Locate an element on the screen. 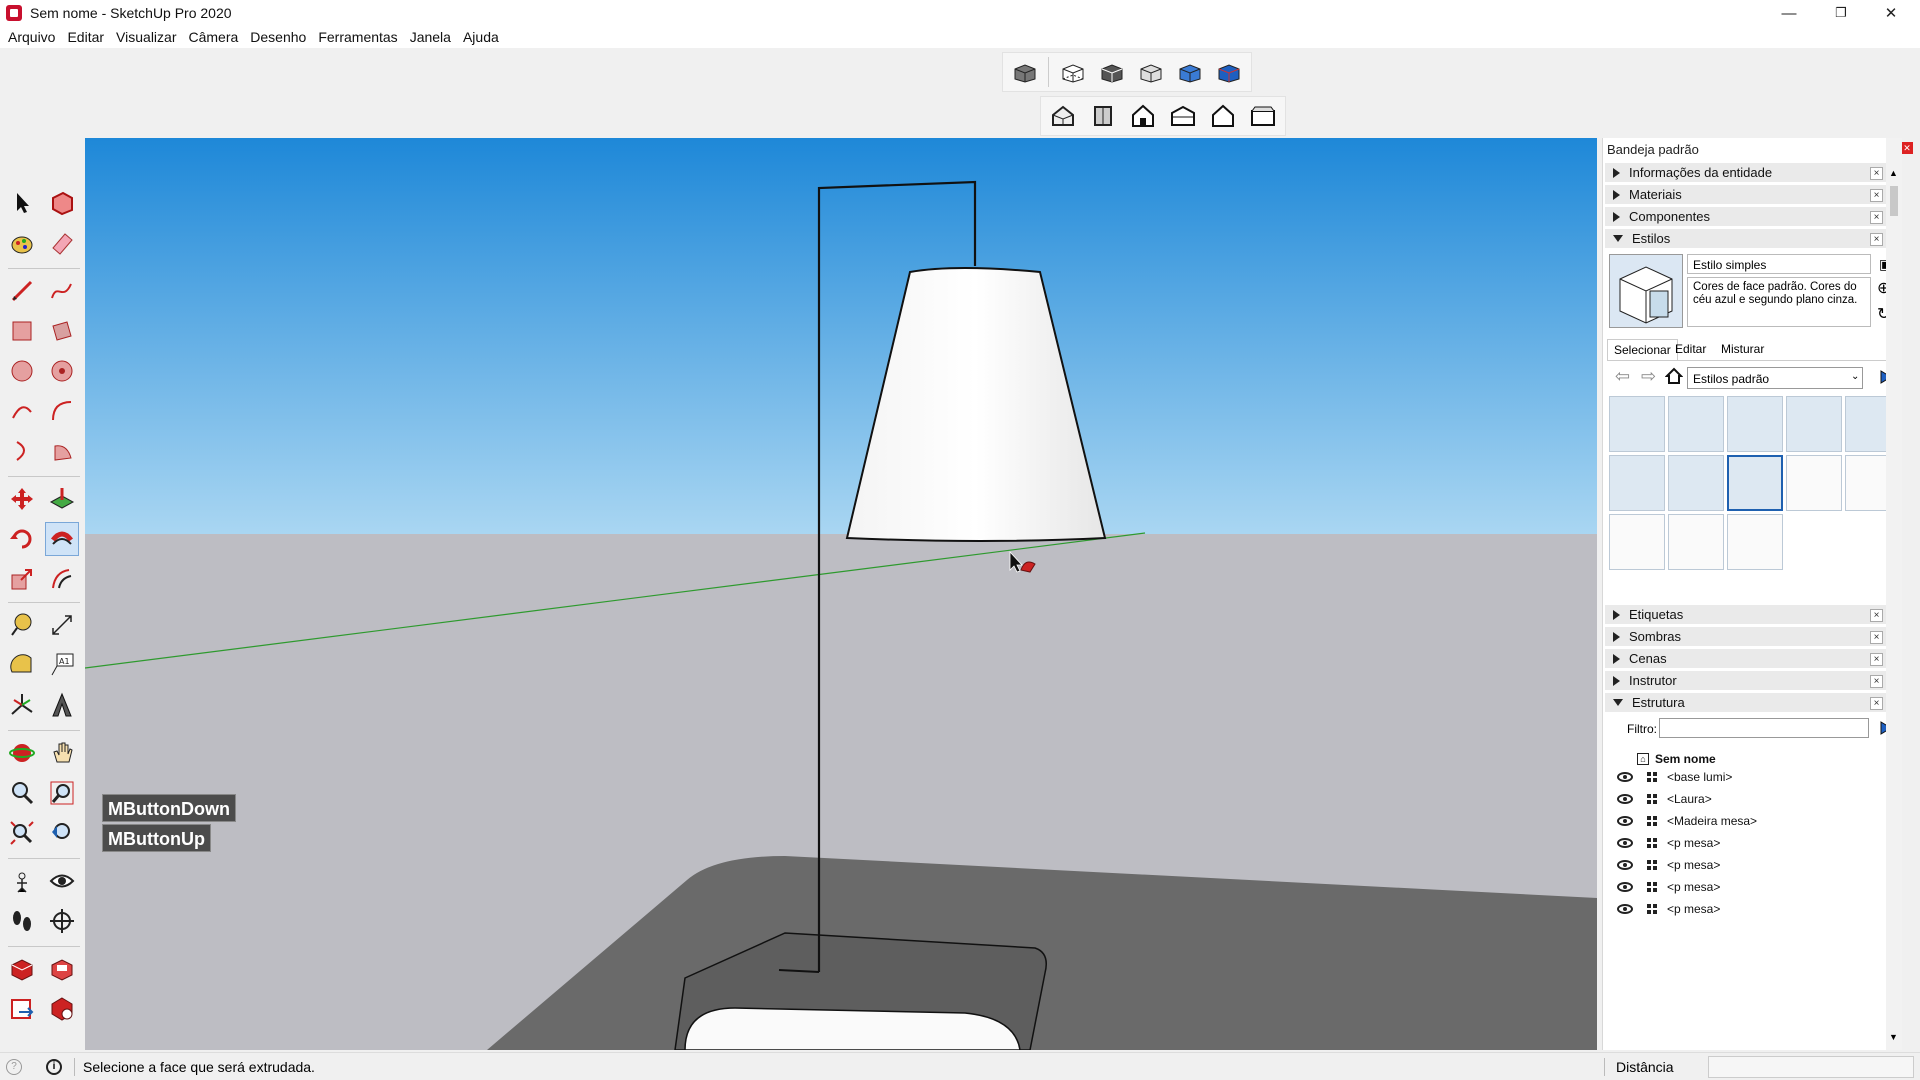  arc-icon is located at coordinates (22, 411).